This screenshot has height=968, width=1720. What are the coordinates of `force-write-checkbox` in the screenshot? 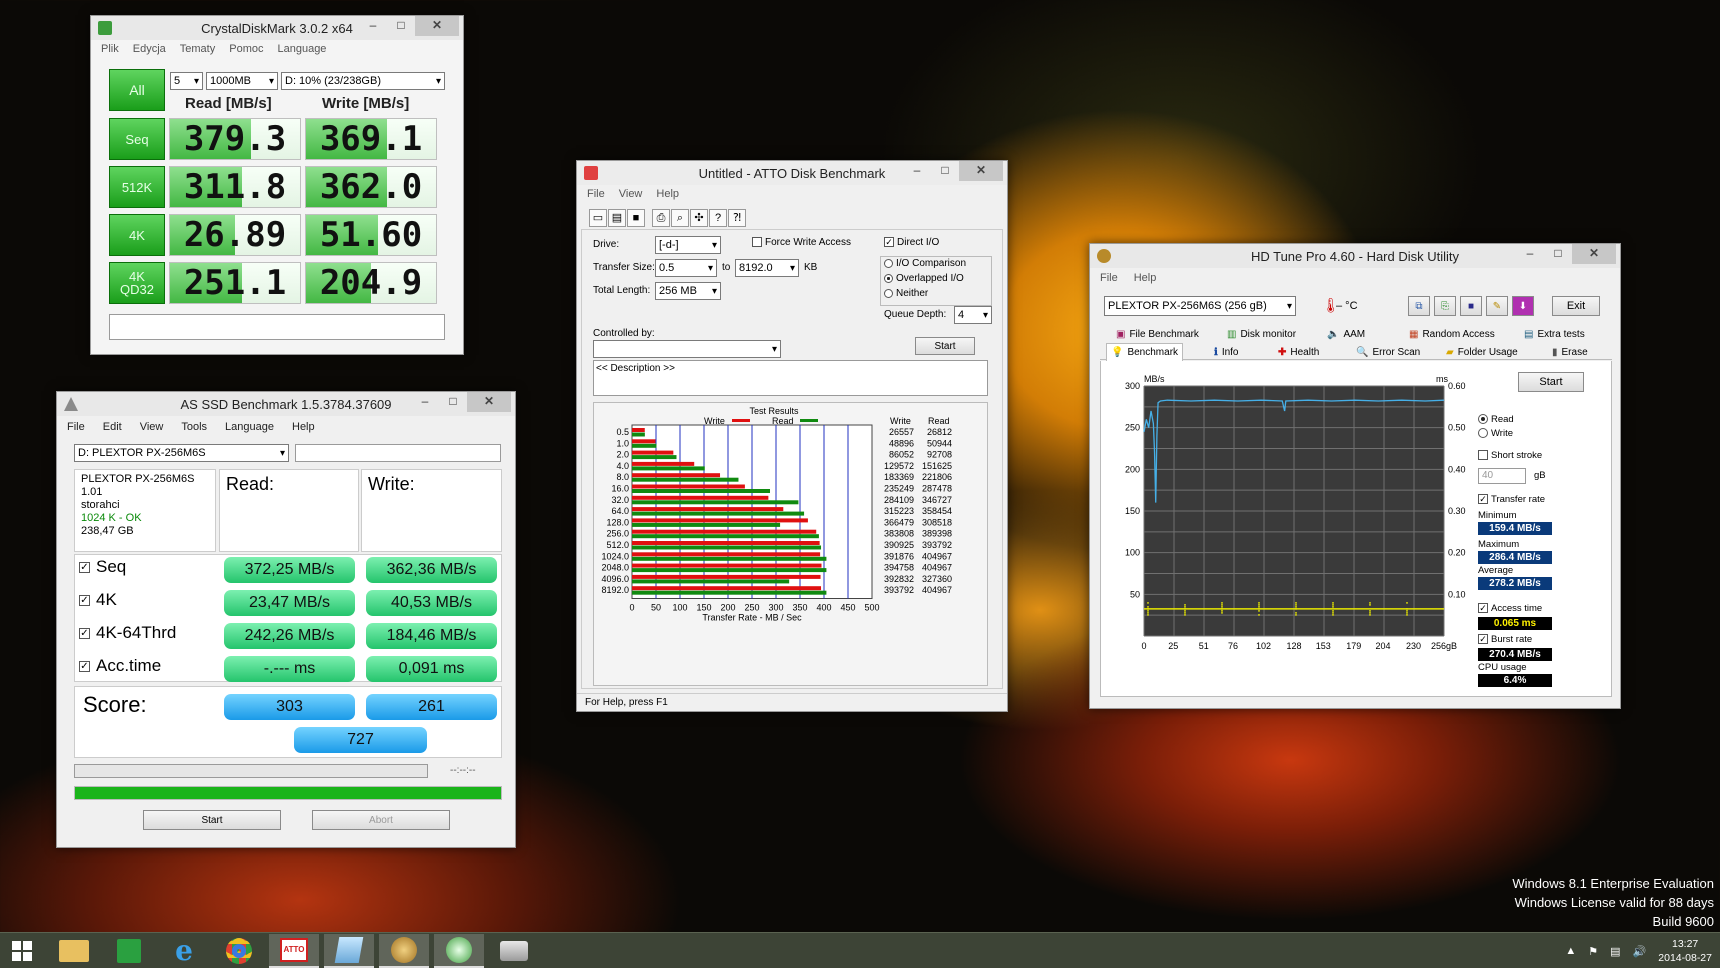 It's located at (757, 242).